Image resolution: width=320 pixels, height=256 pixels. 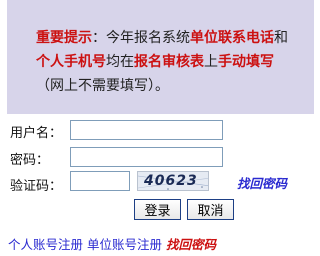 What do you see at coordinates (64, 38) in the screenshot?
I see `notice-important-label: 重要提示` at bounding box center [64, 38].